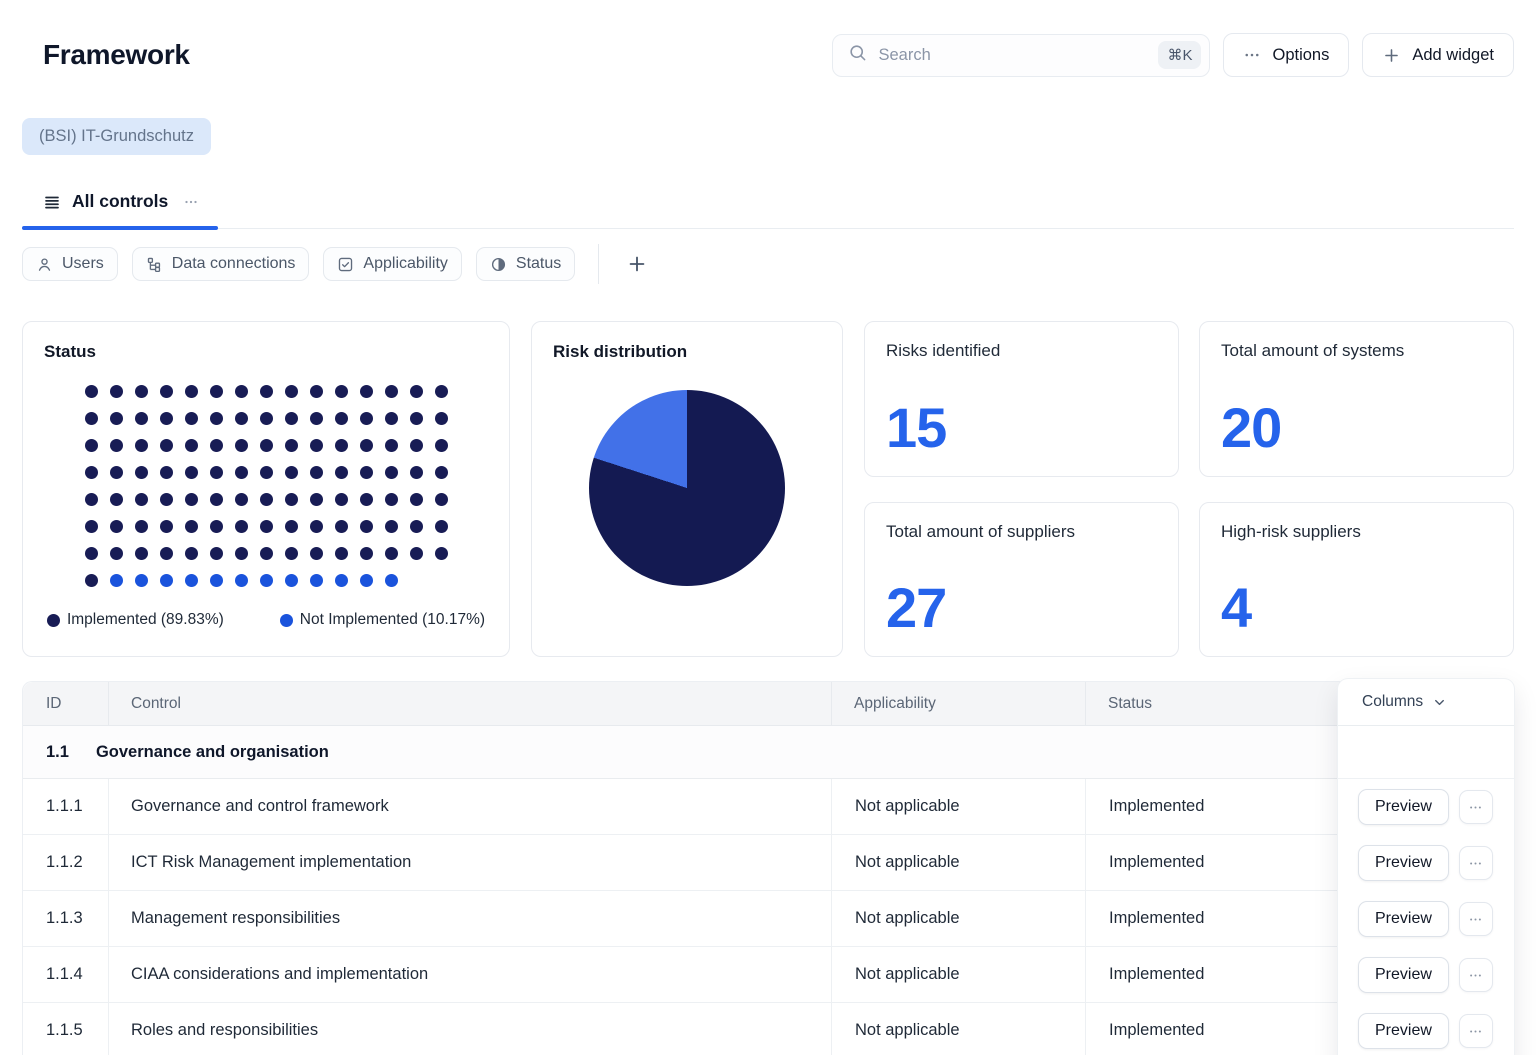 Image resolution: width=1536 pixels, height=1055 pixels. What do you see at coordinates (470, 806) in the screenshot?
I see `row-control-cell: Governance and control framework` at bounding box center [470, 806].